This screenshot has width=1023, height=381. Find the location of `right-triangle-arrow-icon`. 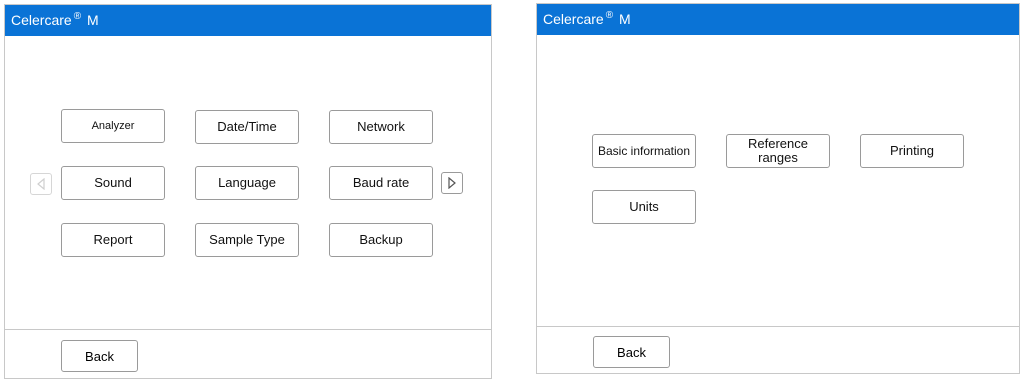

right-triangle-arrow-icon is located at coordinates (452, 183).